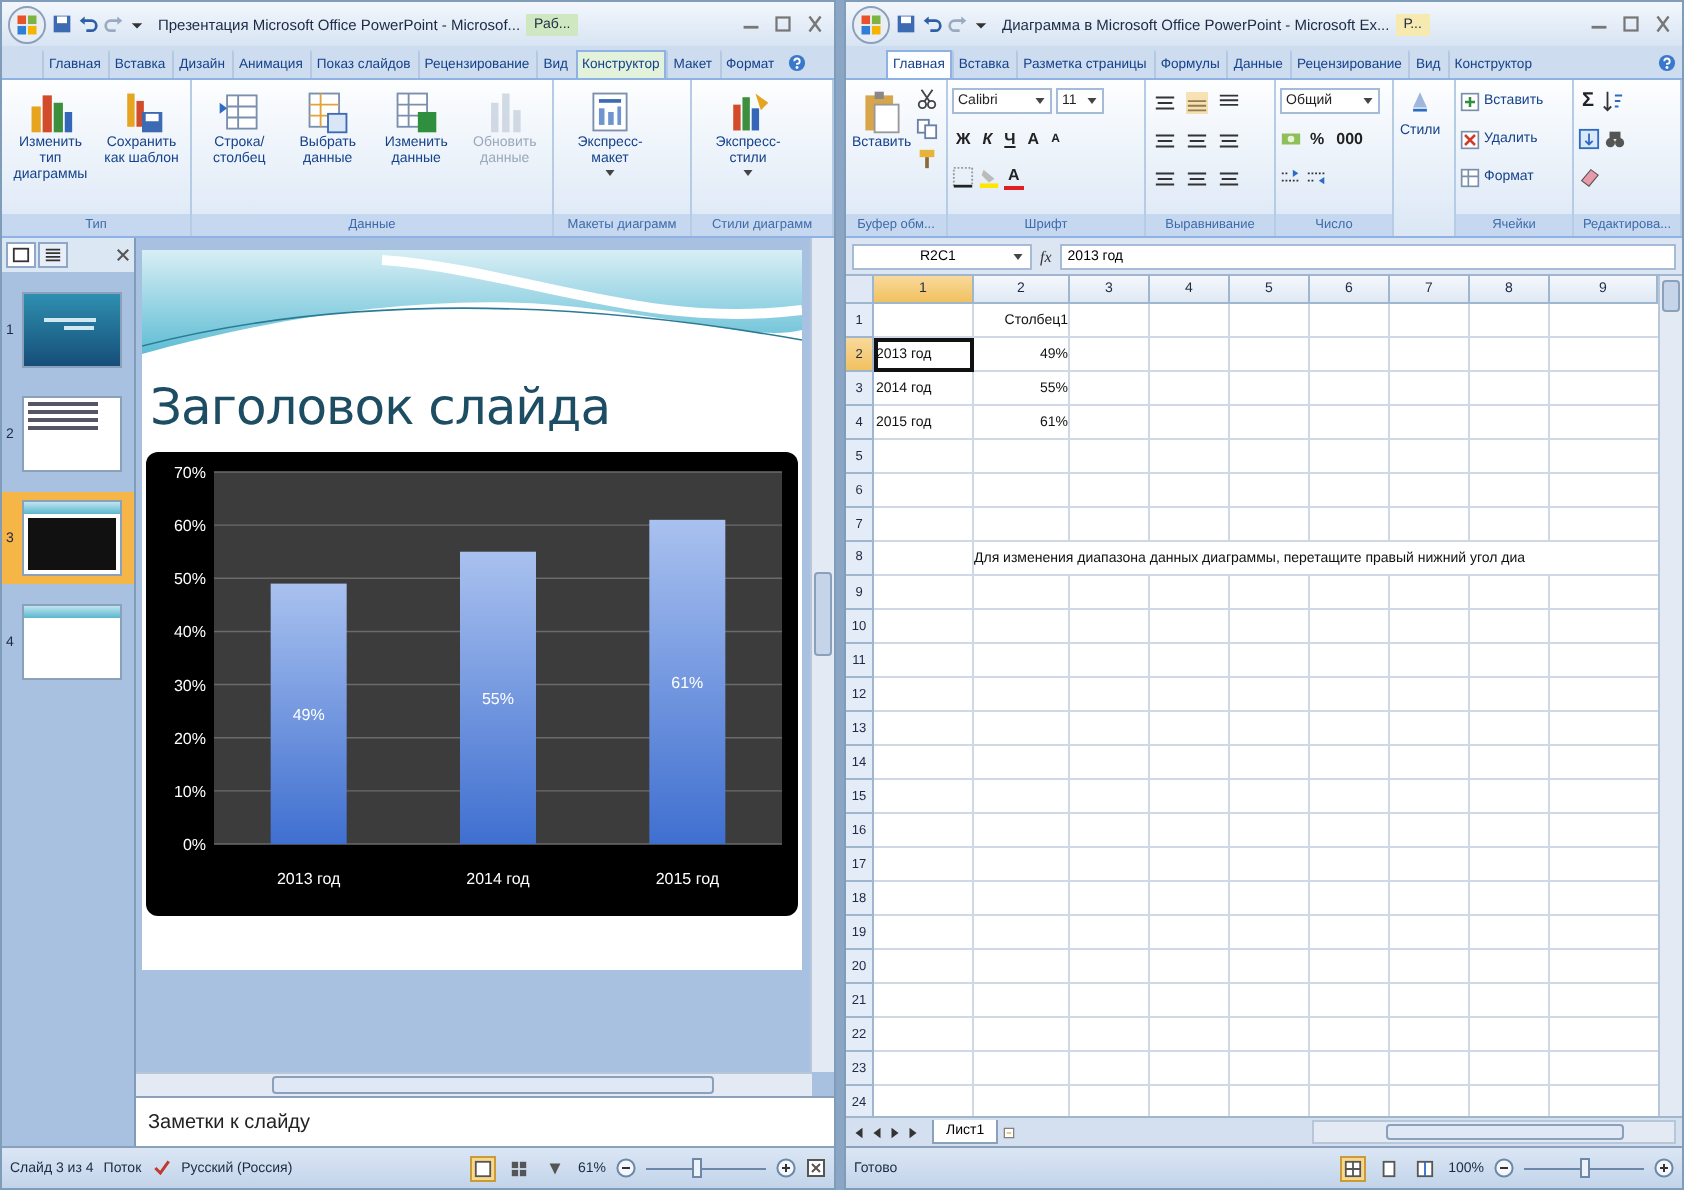 This screenshot has height=1190, width=1684. What do you see at coordinates (1470, 177) in the screenshot?
I see `format-cells-icon` at bounding box center [1470, 177].